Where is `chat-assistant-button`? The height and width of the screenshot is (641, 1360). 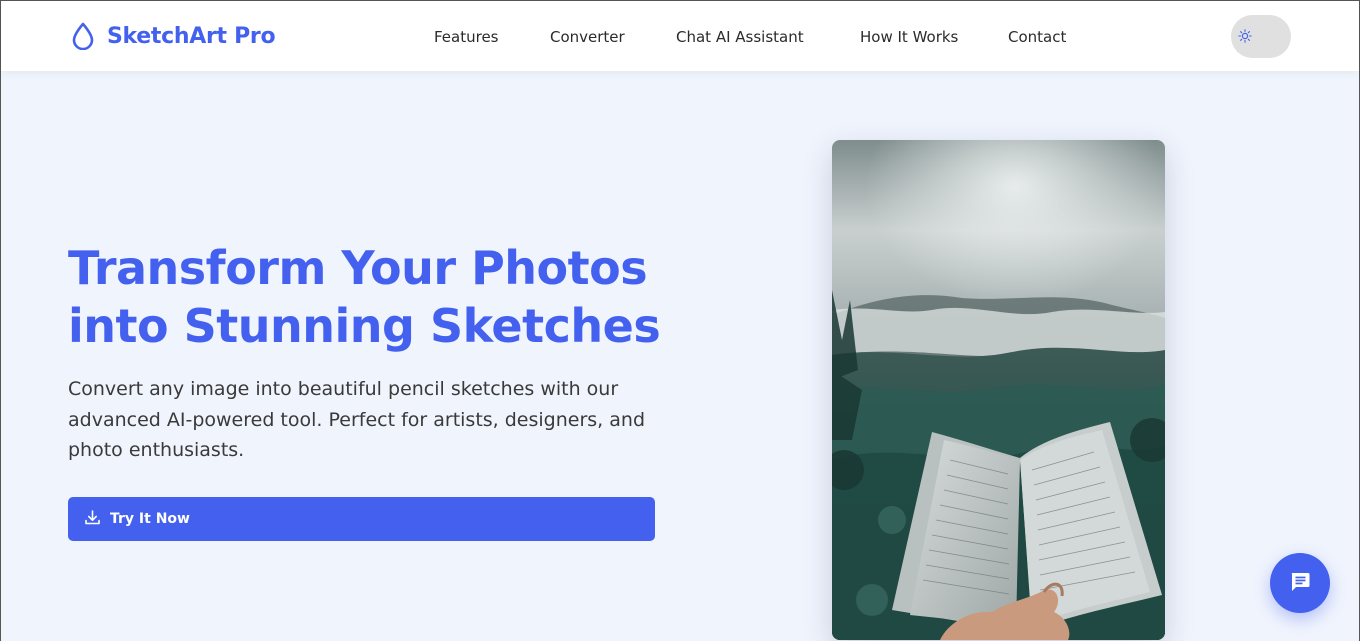 chat-assistant-button is located at coordinates (1300, 583).